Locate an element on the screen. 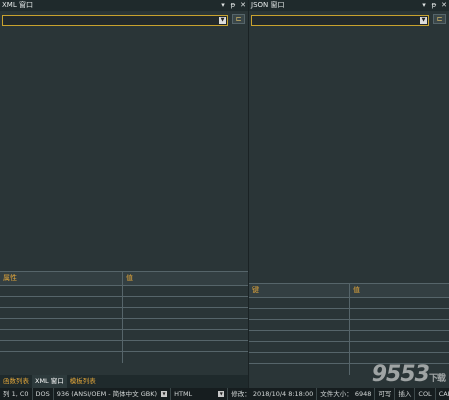  json-window-title: JSON 窗口 is located at coordinates (268, 5).